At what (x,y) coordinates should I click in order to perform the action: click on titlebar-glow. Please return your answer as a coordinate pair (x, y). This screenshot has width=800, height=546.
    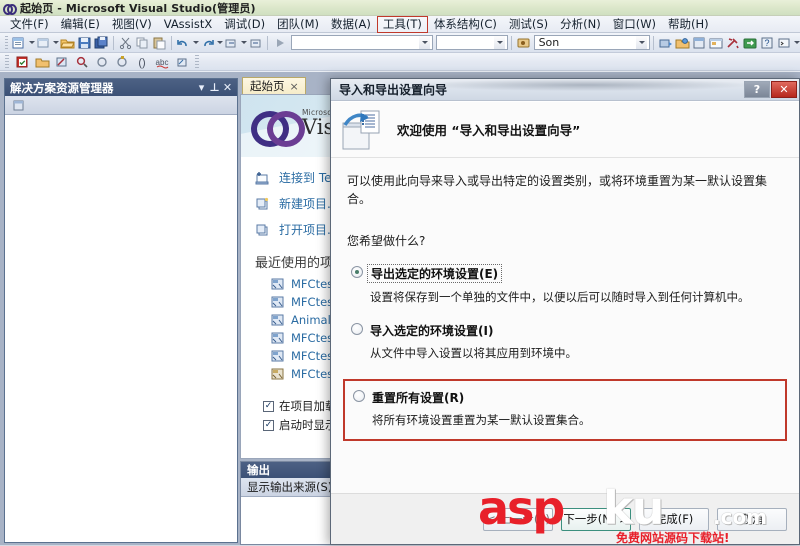
    Looking at the image, I should click on (586, 85).